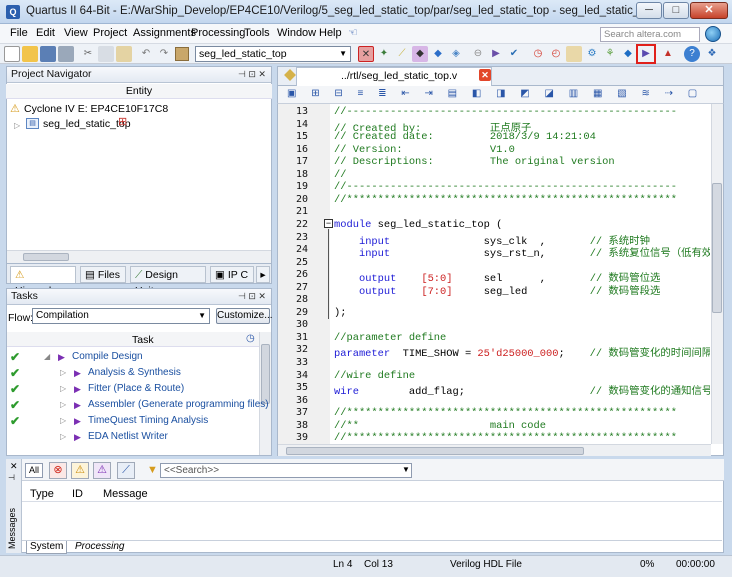  I want to click on editor-hscroll-thumb, so click(435, 451).